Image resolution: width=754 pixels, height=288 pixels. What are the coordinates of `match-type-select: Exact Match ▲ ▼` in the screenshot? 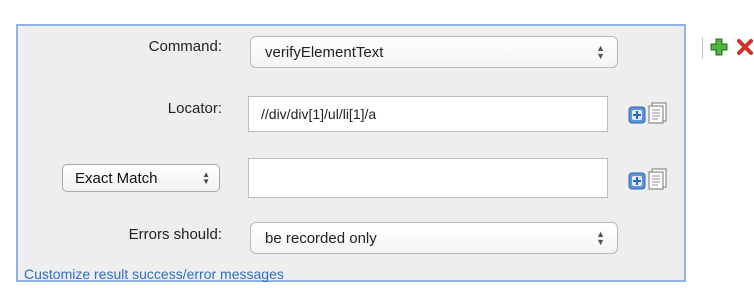 It's located at (141, 178).